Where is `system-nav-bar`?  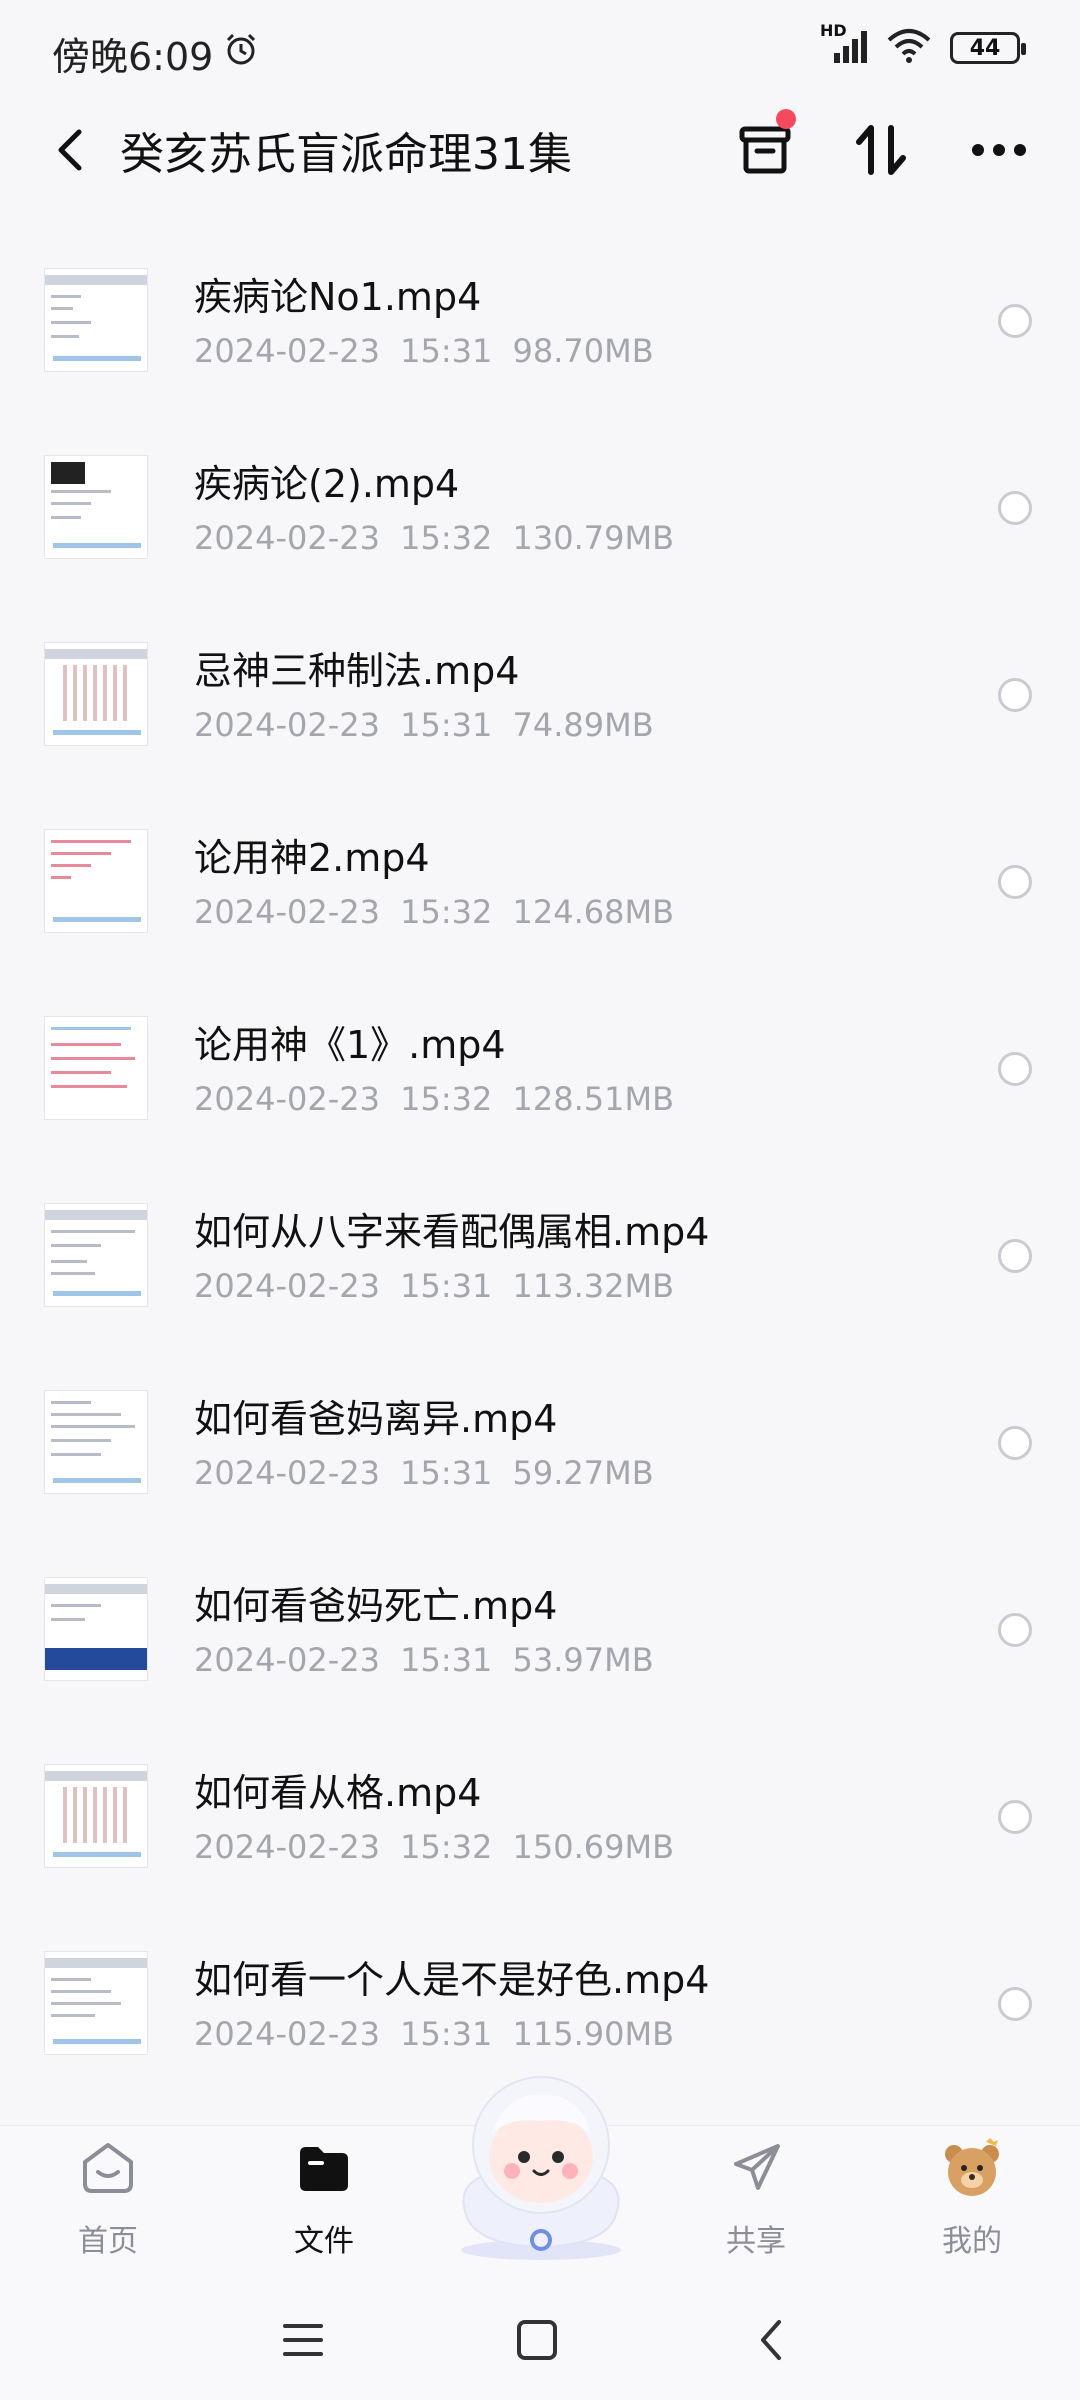
system-nav-bar is located at coordinates (540, 2342).